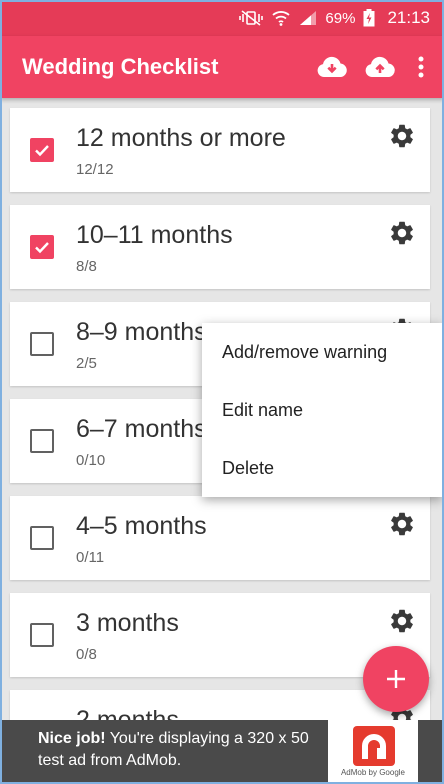 The image size is (444, 784). Describe the element at coordinates (120, 66) in the screenshot. I see `app-title: Wedding Checklist` at that location.